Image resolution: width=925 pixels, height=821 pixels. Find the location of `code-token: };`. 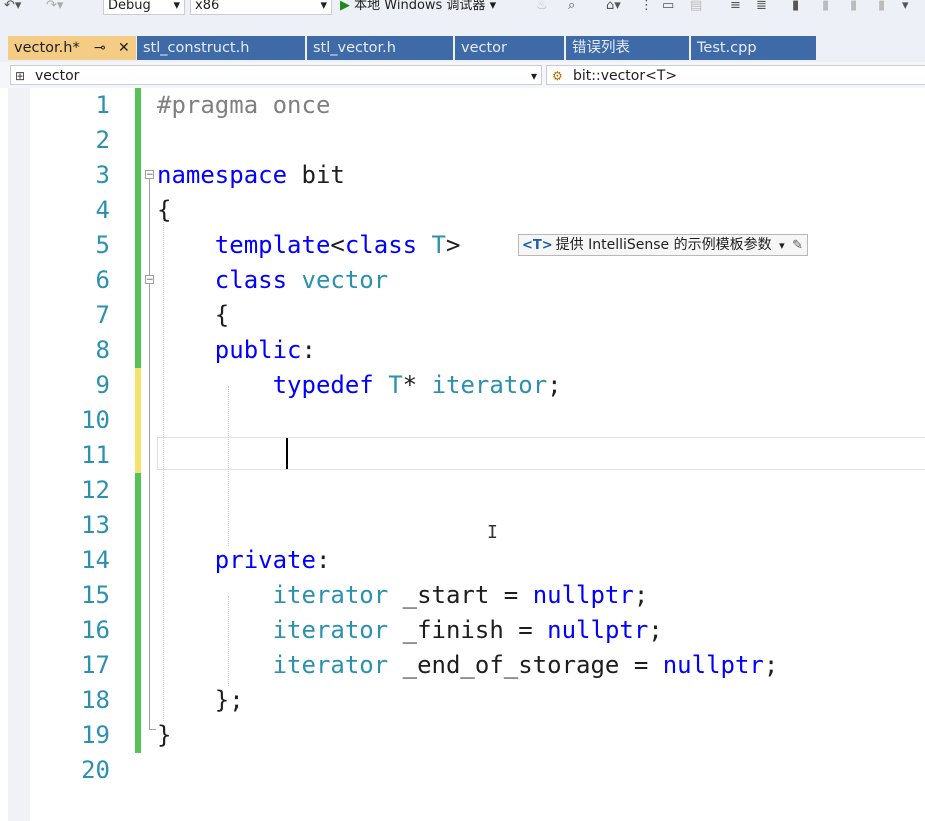

code-token: }; is located at coordinates (200, 700).